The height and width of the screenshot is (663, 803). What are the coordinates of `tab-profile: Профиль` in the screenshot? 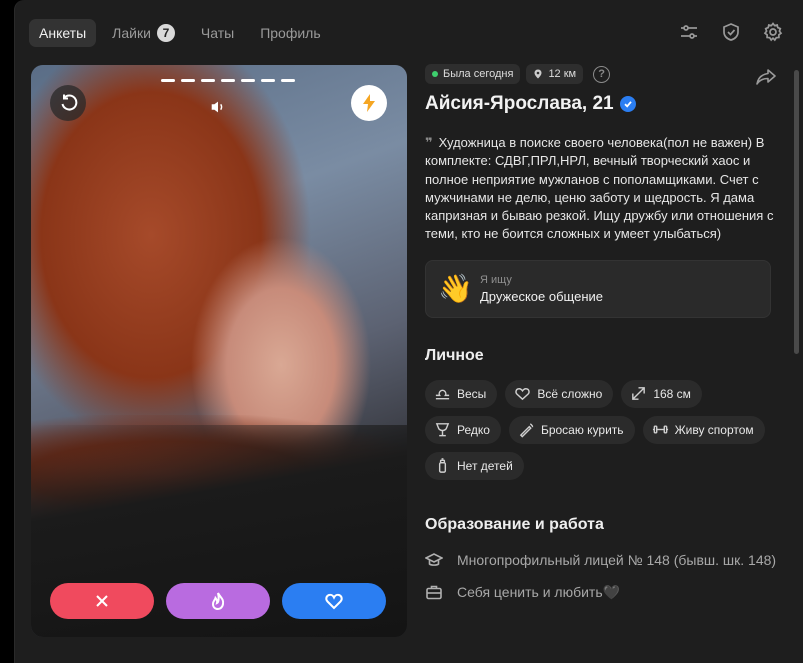 It's located at (290, 33).